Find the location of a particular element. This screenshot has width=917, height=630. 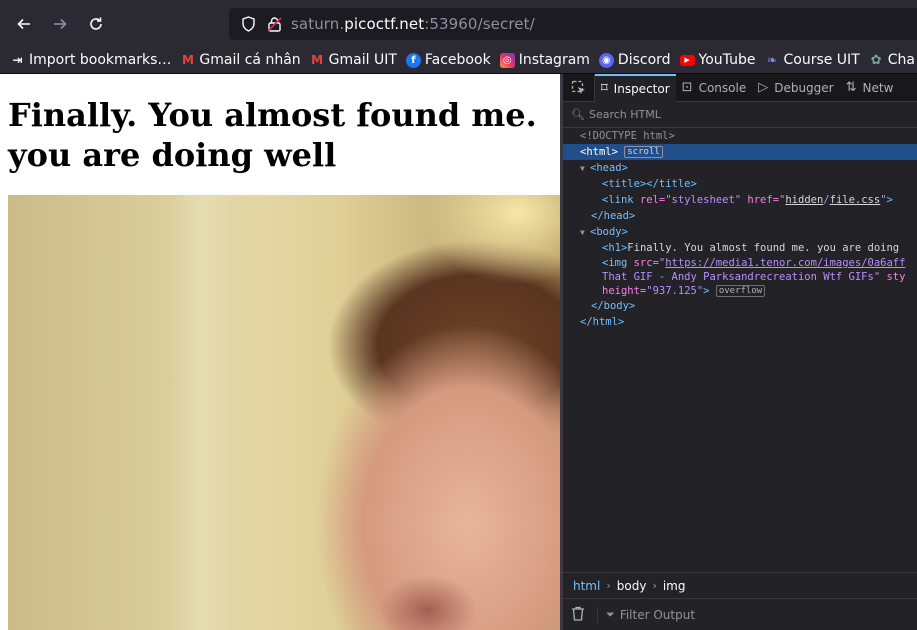

search-input: Search HTML is located at coordinates (625, 114).